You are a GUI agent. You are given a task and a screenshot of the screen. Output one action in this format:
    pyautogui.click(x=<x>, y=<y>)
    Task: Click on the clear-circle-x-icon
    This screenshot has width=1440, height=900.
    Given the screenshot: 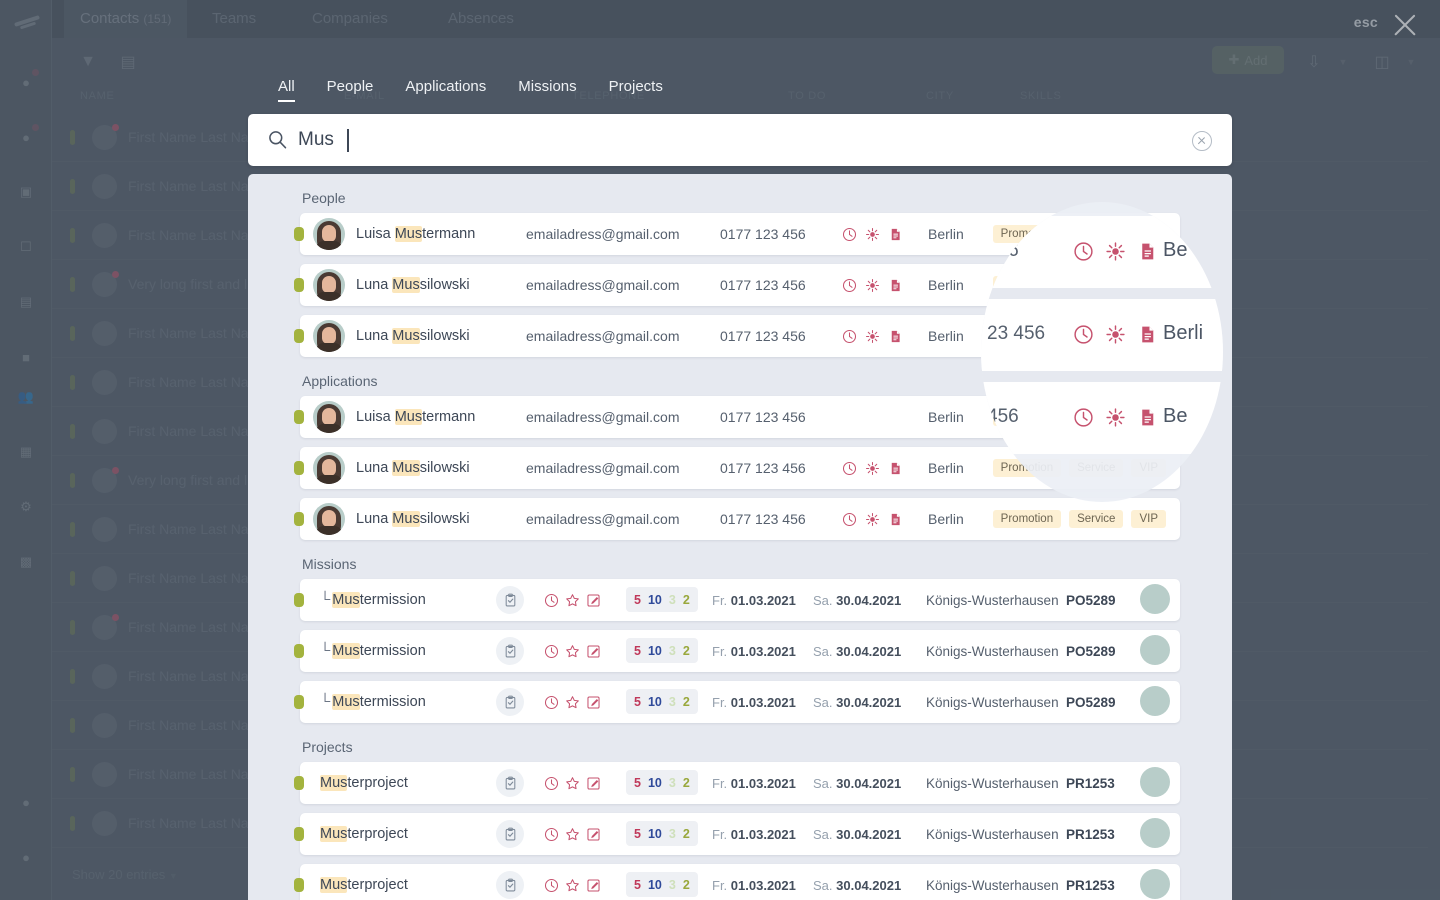 What is the action you would take?
    pyautogui.click(x=1202, y=141)
    